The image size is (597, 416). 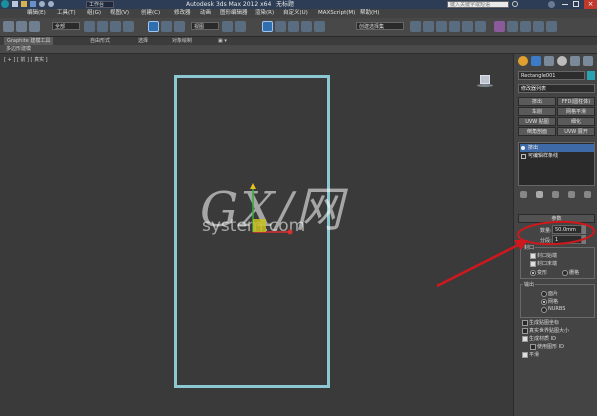 What do you see at coordinates (538, 26) in the screenshot?
I see `render-production-icon` at bounding box center [538, 26].